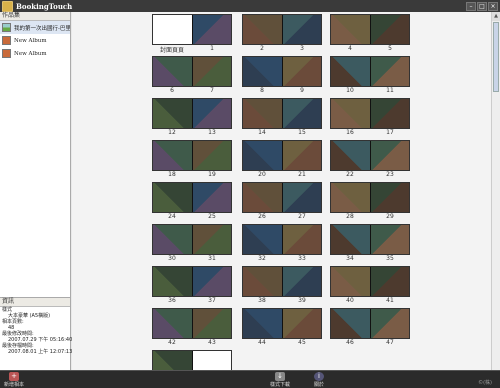 This screenshot has width=500, height=388. What do you see at coordinates (280, 385) in the screenshot?
I see `download-label: 樣式下載` at bounding box center [280, 385].